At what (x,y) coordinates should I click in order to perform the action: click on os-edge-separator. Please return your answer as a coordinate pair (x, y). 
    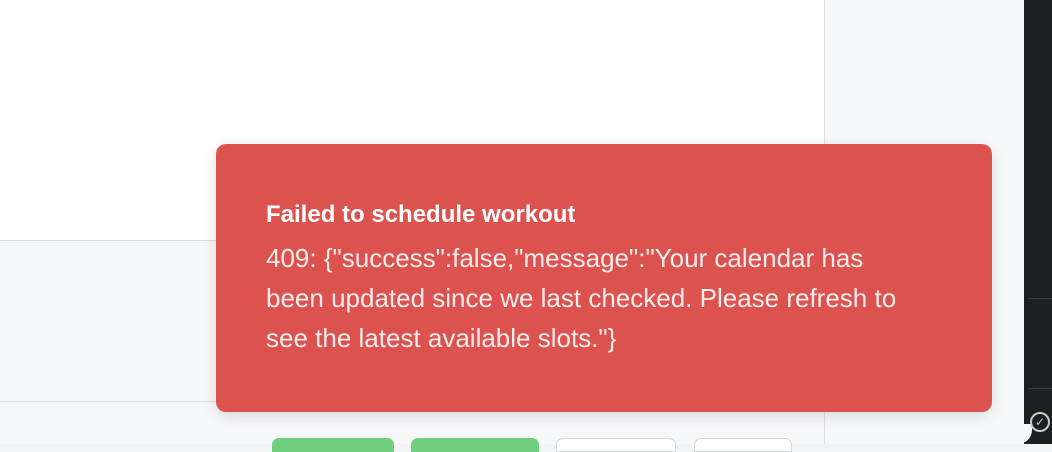
    Looking at the image, I should click on (1040, 298).